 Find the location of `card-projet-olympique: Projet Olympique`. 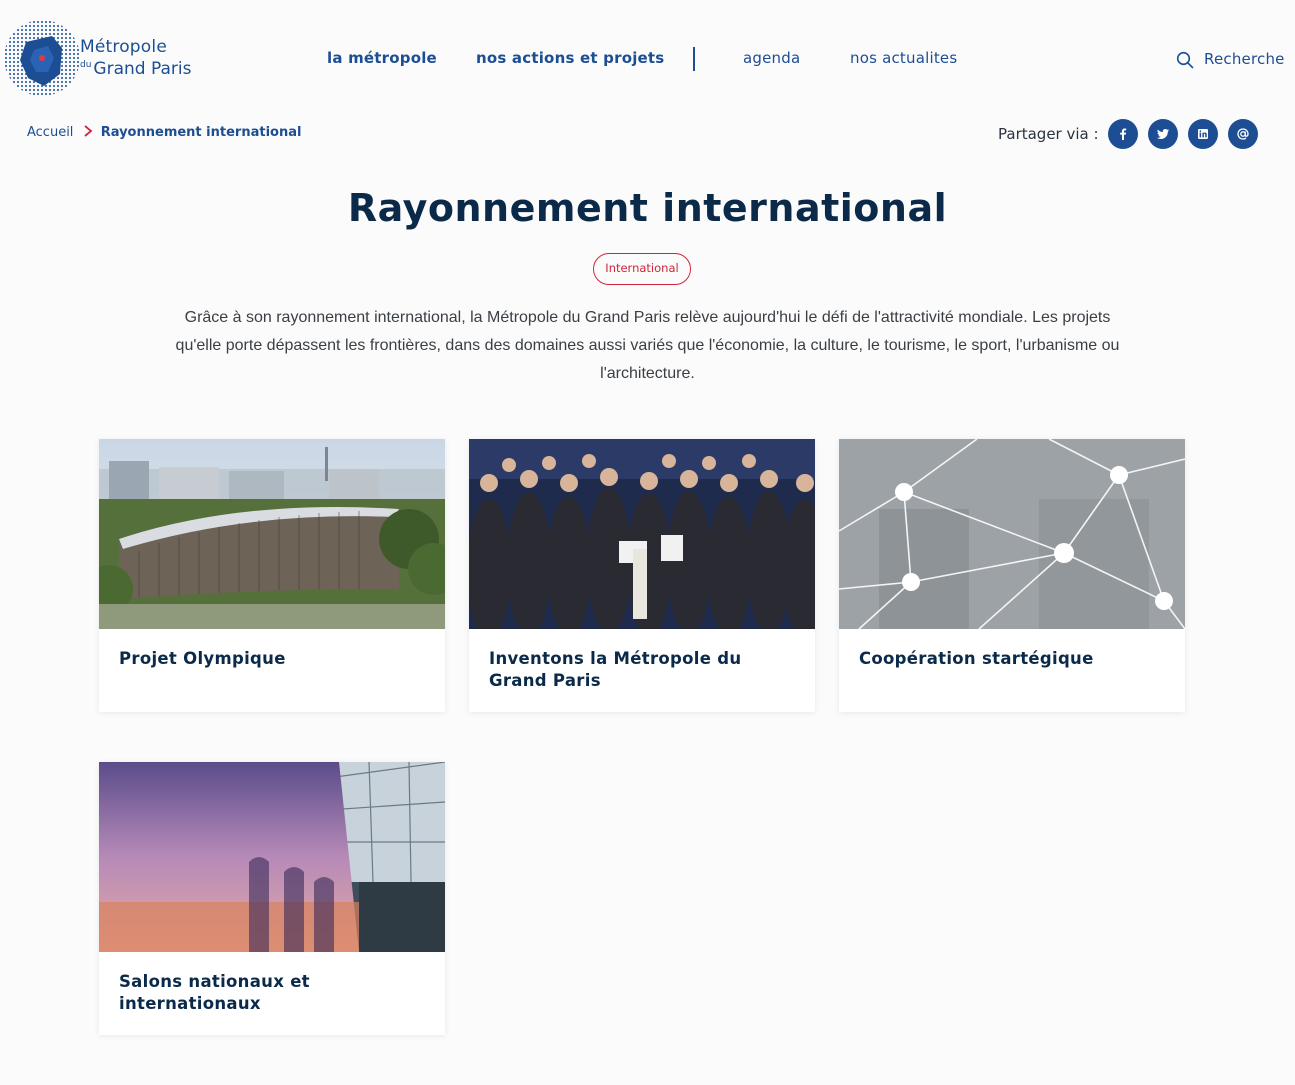

card-projet-olympique: Projet Olympique is located at coordinates (272, 575).